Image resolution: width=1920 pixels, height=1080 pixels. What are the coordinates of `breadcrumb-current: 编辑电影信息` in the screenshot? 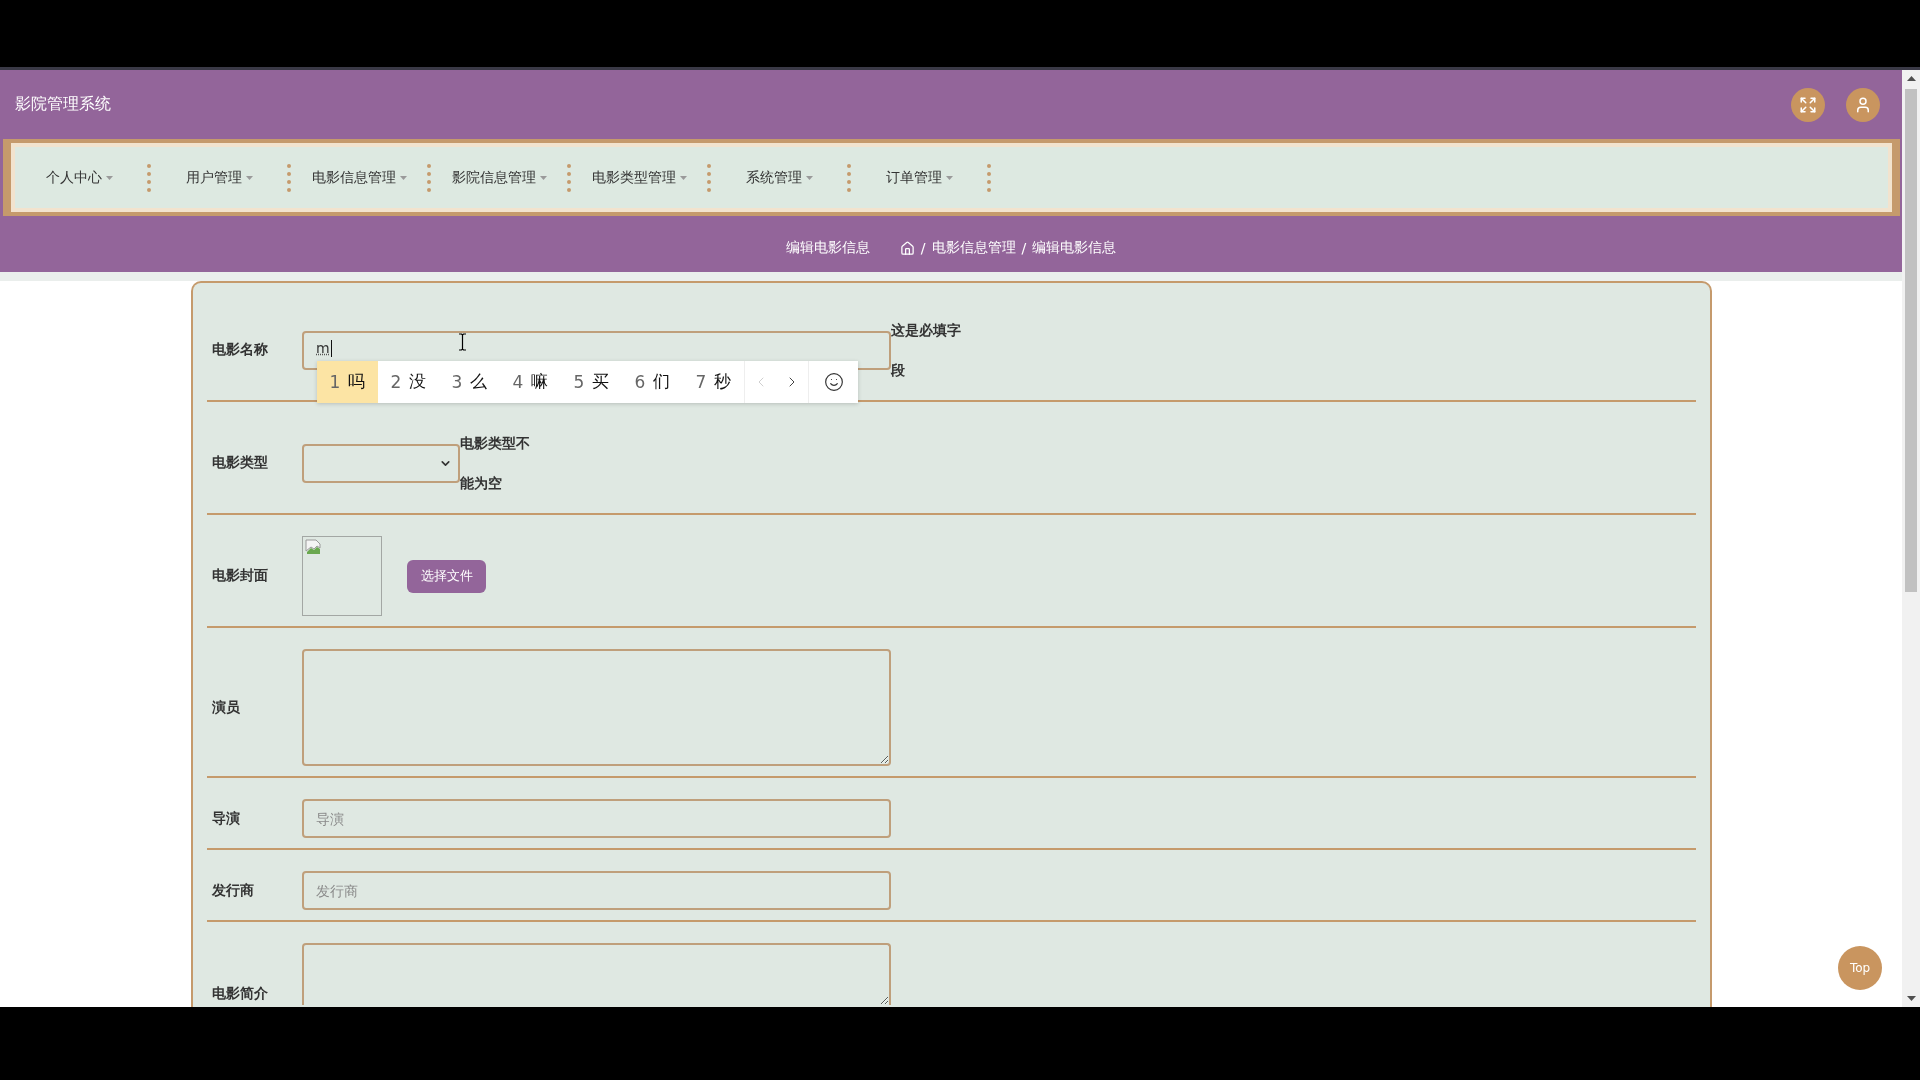 It's located at (1074, 248).